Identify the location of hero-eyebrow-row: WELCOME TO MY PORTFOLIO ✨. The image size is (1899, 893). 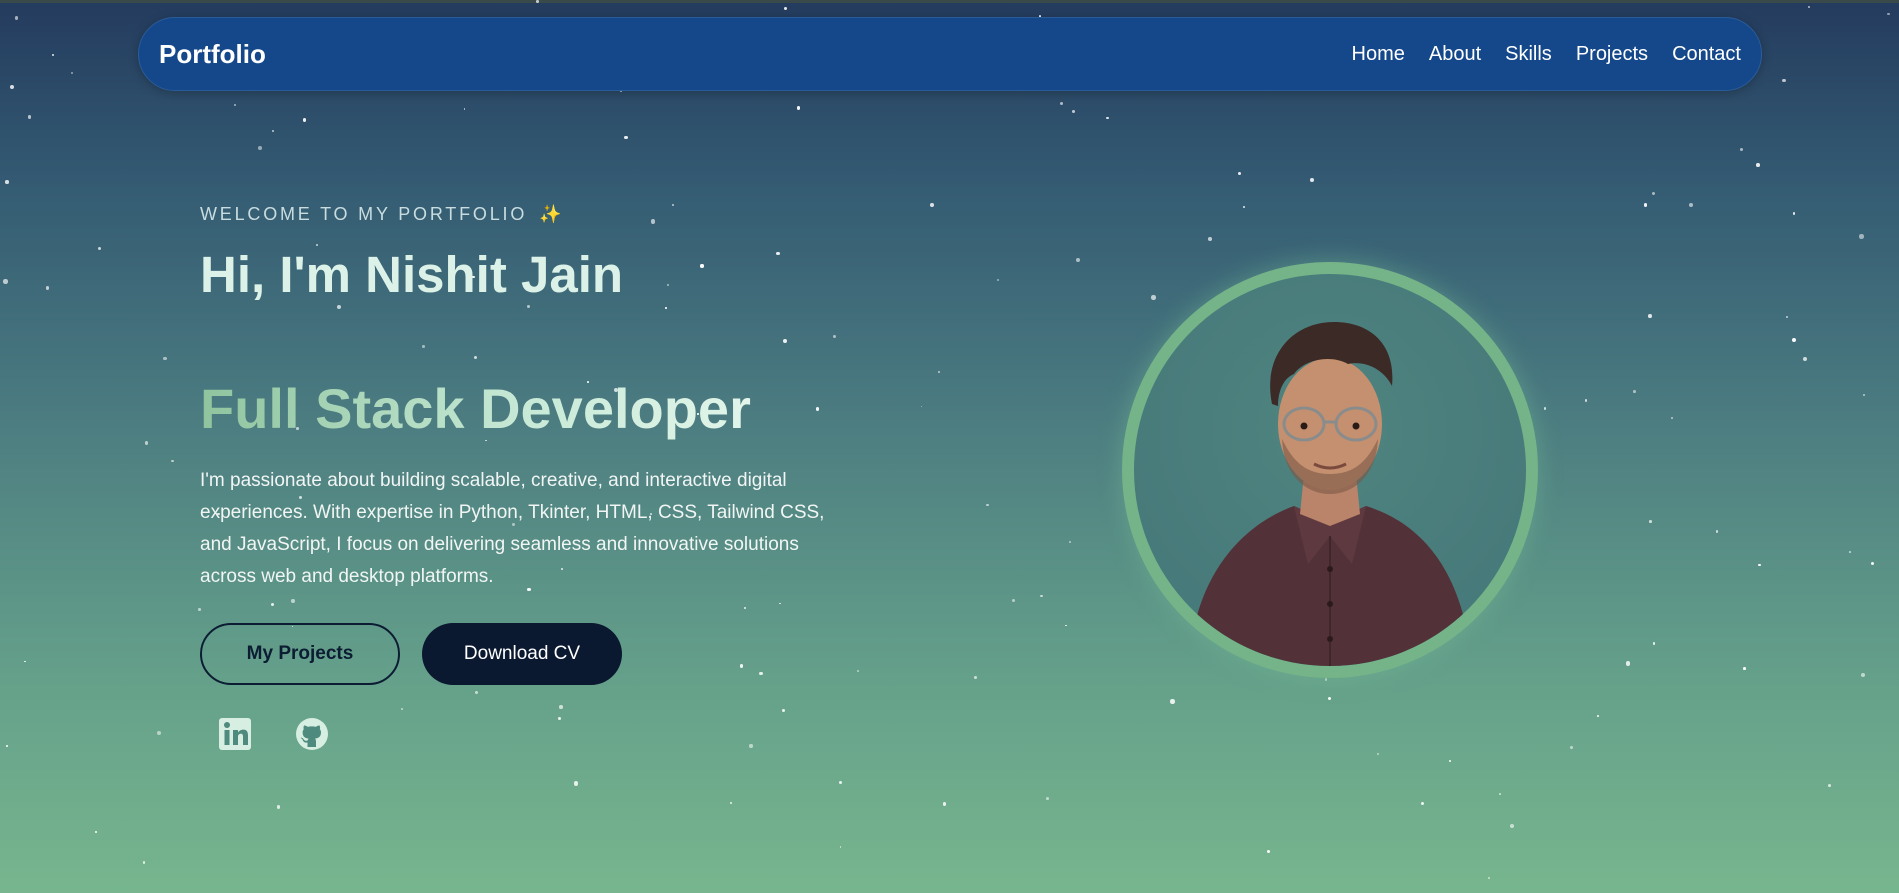
(530, 214).